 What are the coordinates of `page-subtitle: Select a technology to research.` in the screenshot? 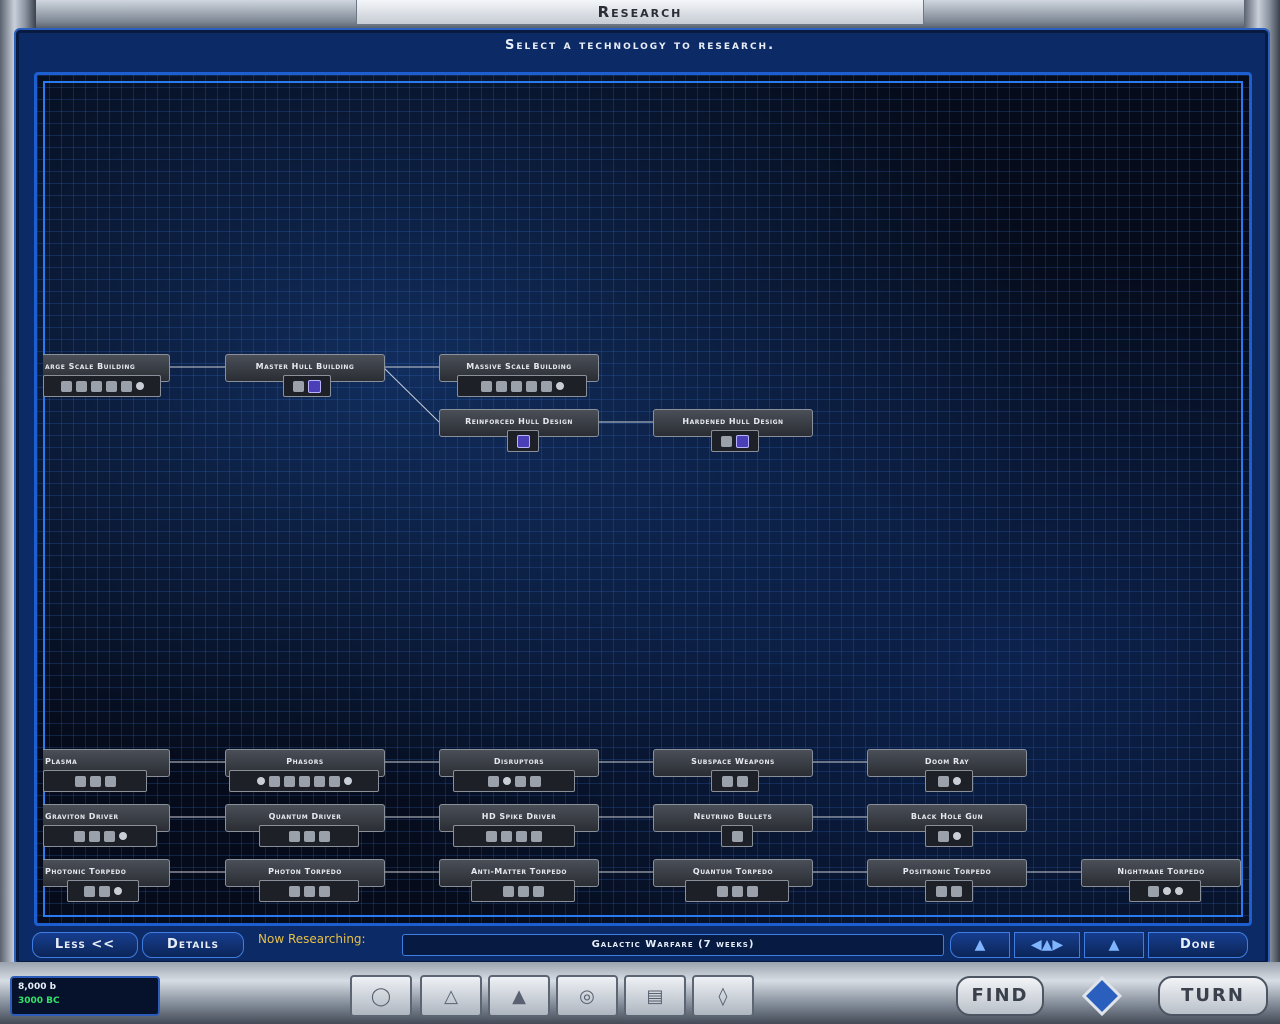 It's located at (640, 45).